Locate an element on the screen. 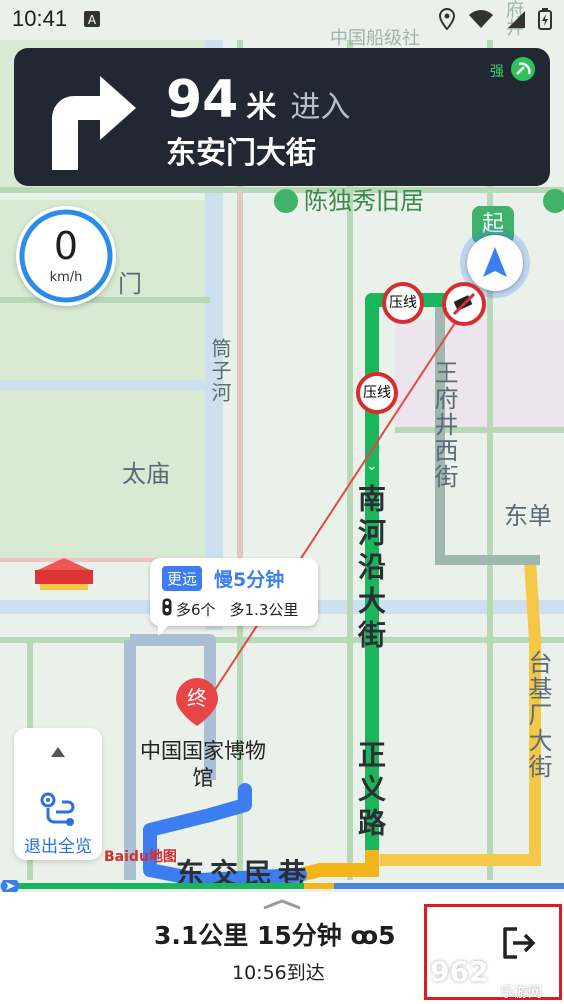 The image size is (564, 1004). battery-icon is located at coordinates (545, 19).